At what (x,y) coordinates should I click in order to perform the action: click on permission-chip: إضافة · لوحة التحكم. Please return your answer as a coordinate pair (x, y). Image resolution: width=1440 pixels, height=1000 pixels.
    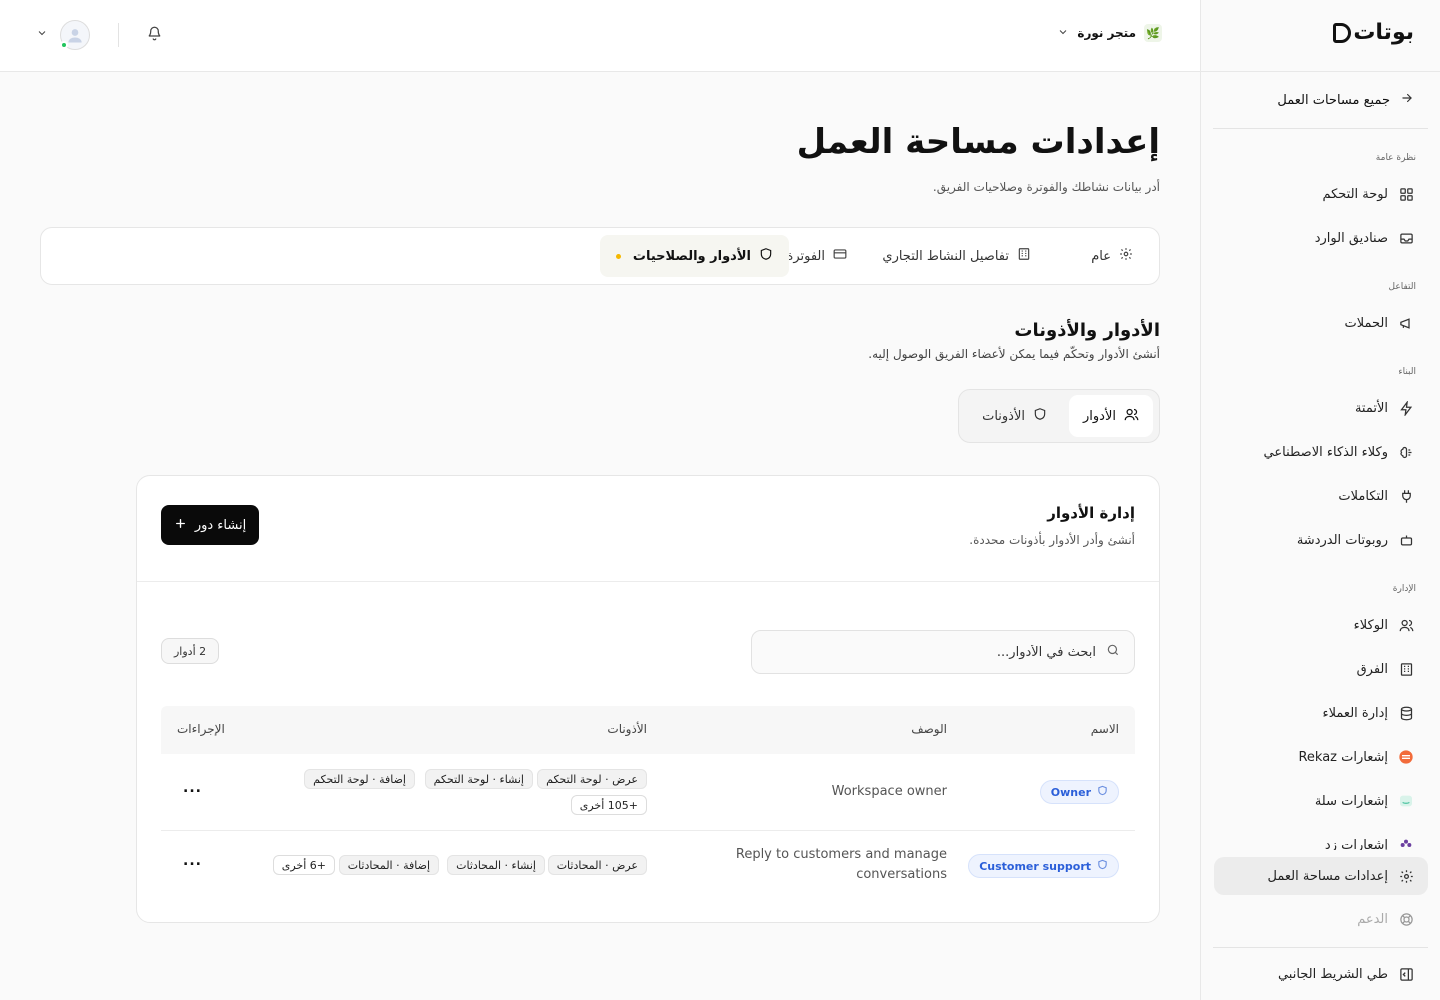
    Looking at the image, I should click on (359, 779).